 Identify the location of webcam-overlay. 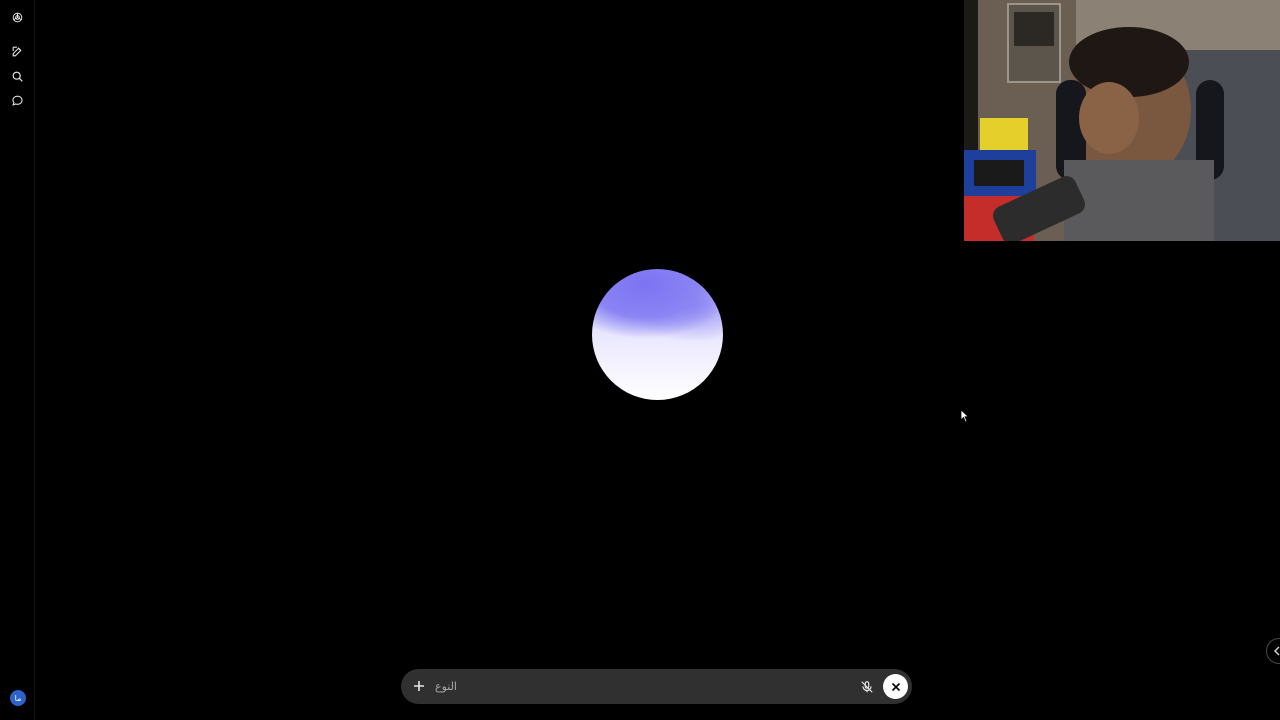
(1122, 120).